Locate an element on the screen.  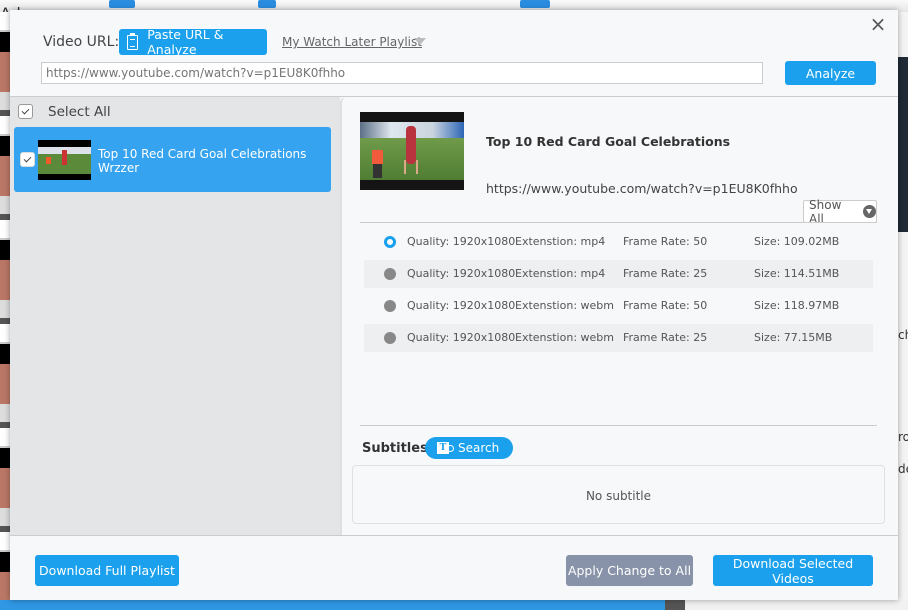
chevron-down-icon is located at coordinates (869, 211).